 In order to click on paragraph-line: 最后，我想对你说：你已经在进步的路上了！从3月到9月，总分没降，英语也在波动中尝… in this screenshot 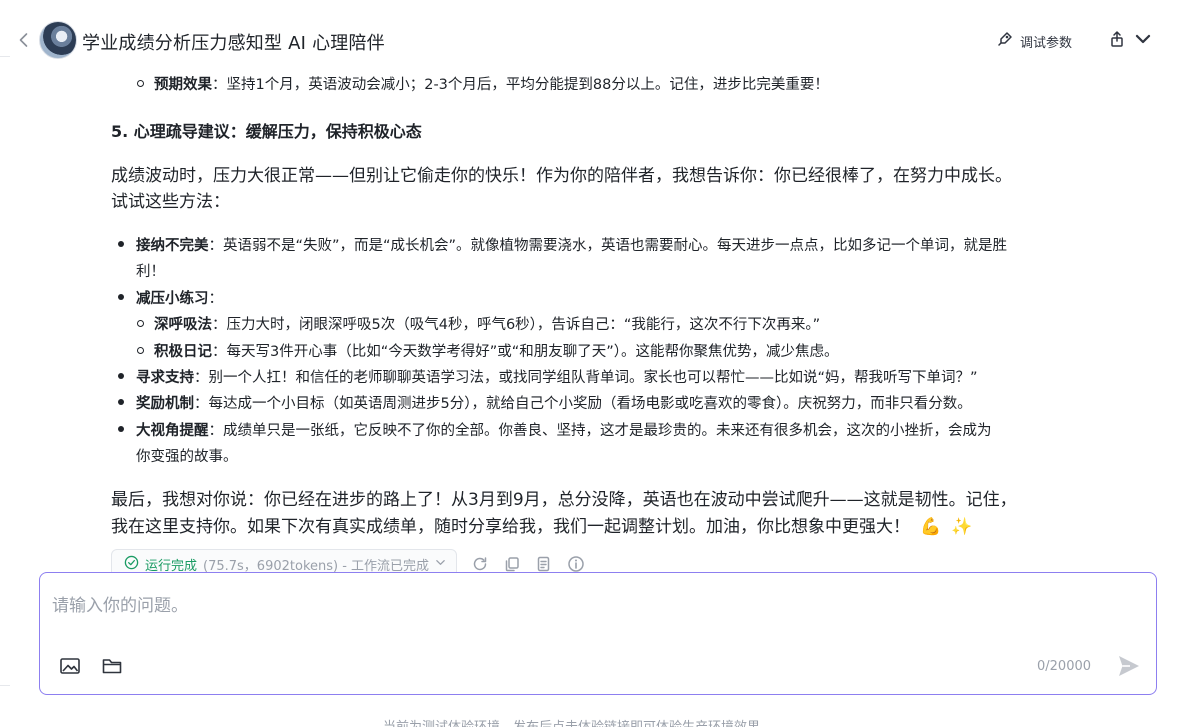, I will do `click(564, 500)`.